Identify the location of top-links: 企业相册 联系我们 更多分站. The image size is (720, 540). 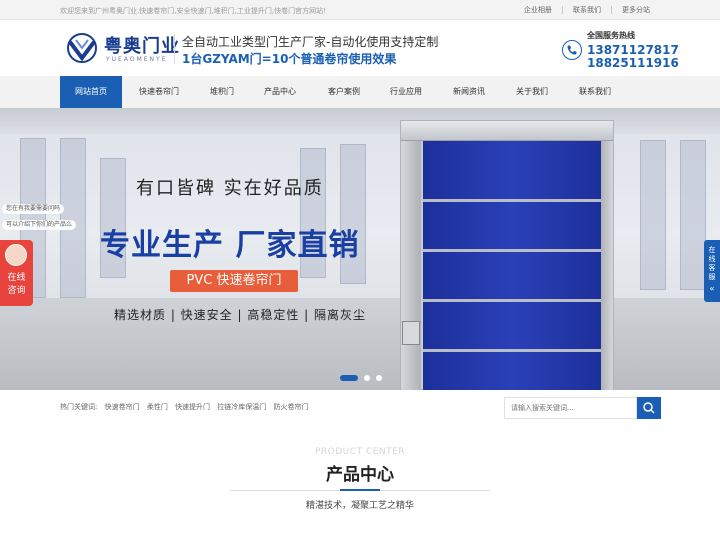
(587, 10).